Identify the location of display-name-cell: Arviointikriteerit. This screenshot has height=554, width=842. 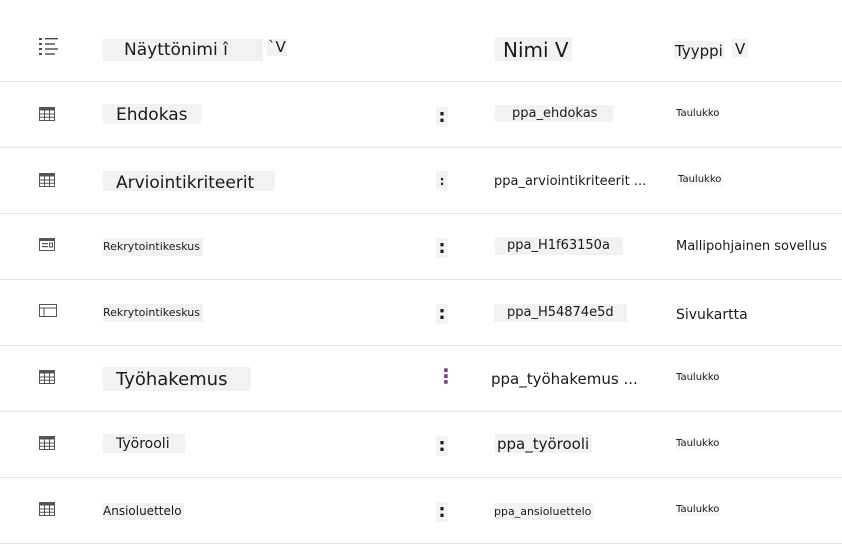
(189, 182).